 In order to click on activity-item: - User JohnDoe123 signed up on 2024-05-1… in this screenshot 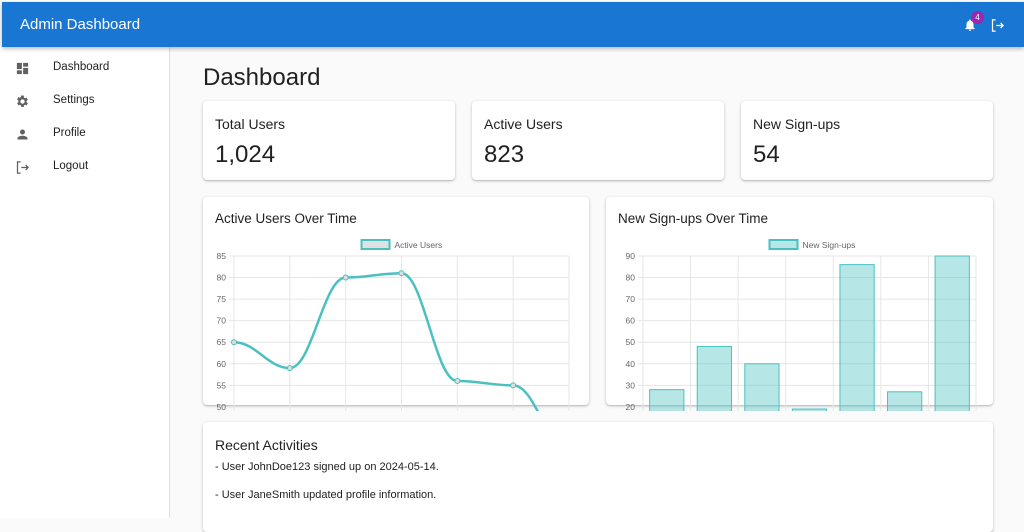, I will do `click(327, 467)`.